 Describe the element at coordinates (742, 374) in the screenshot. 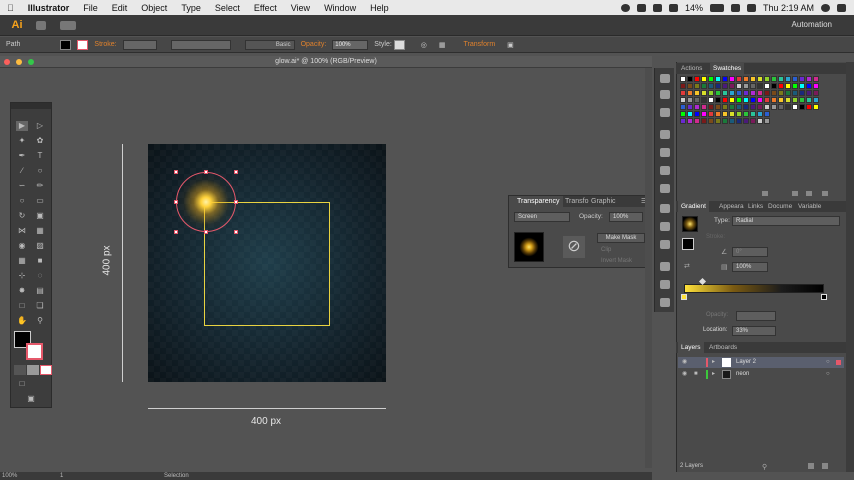

I see `layer-name: neon` at that location.